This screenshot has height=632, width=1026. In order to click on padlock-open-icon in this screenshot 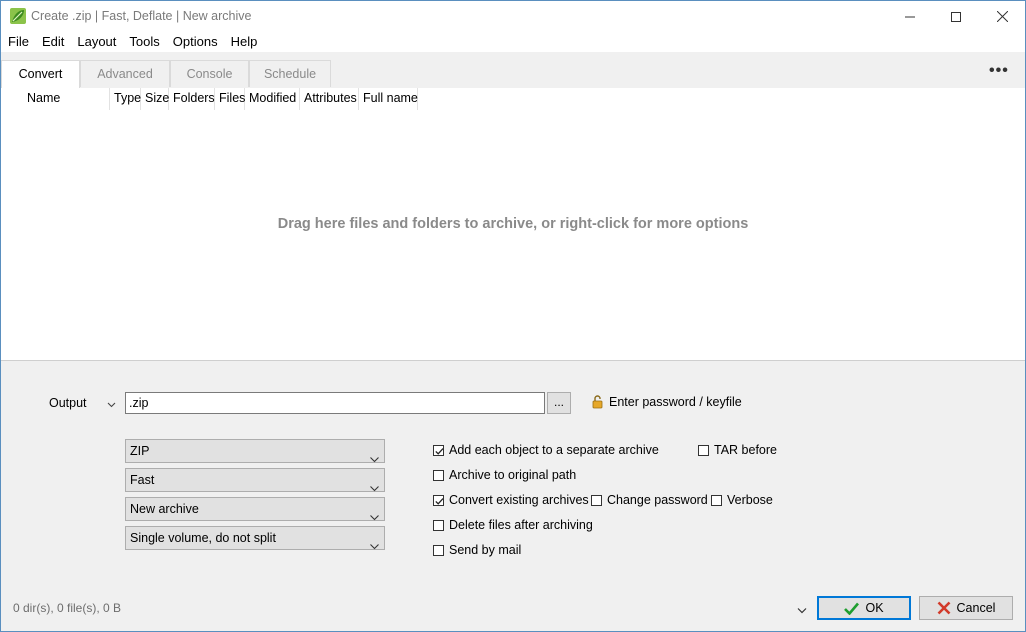, I will do `click(598, 403)`.